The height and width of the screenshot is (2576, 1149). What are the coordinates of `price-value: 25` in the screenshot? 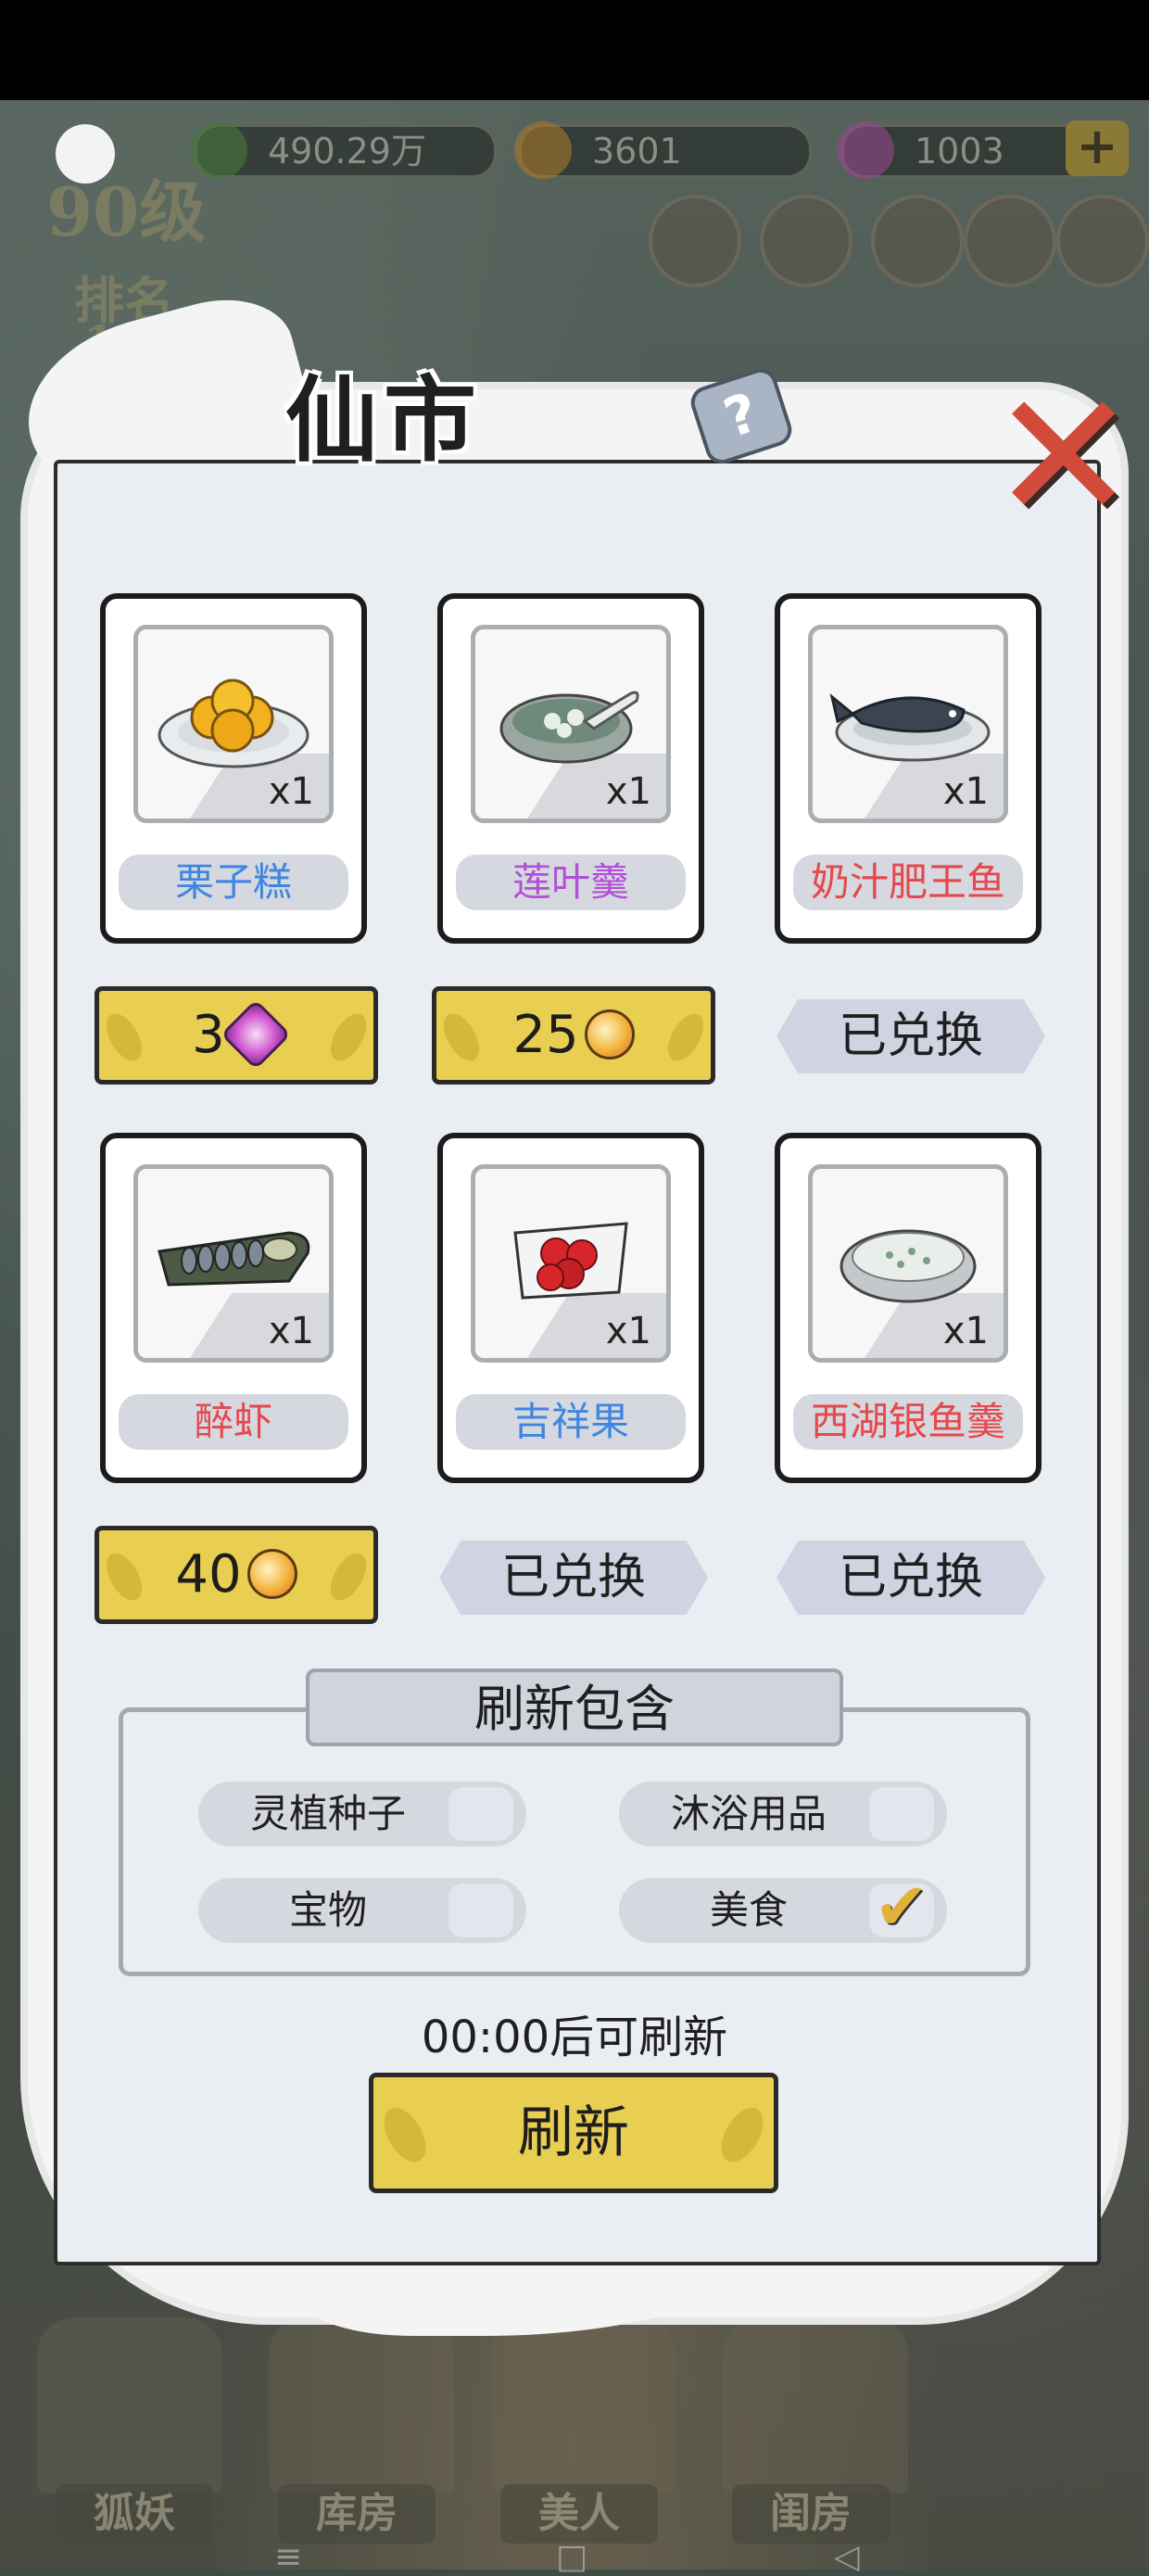 It's located at (545, 1035).